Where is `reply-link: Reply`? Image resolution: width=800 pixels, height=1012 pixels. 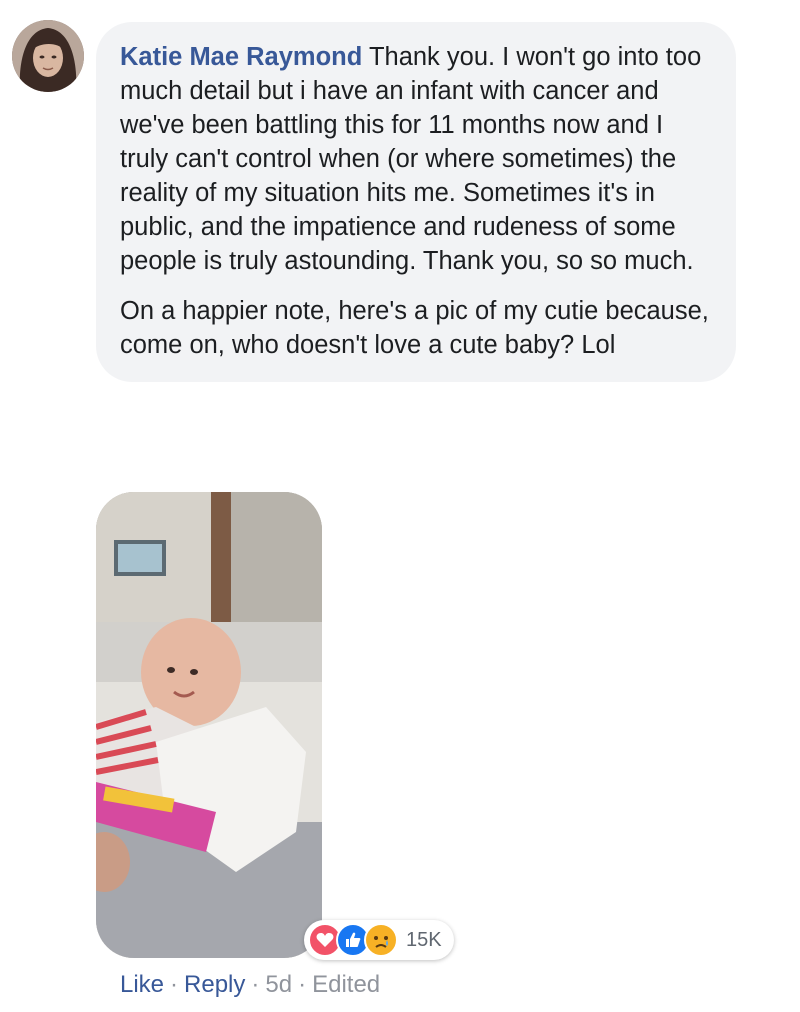
reply-link: Reply is located at coordinates (214, 984).